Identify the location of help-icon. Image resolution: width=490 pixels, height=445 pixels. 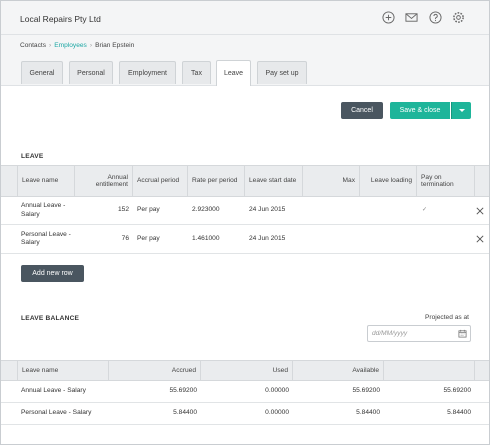
(435, 17).